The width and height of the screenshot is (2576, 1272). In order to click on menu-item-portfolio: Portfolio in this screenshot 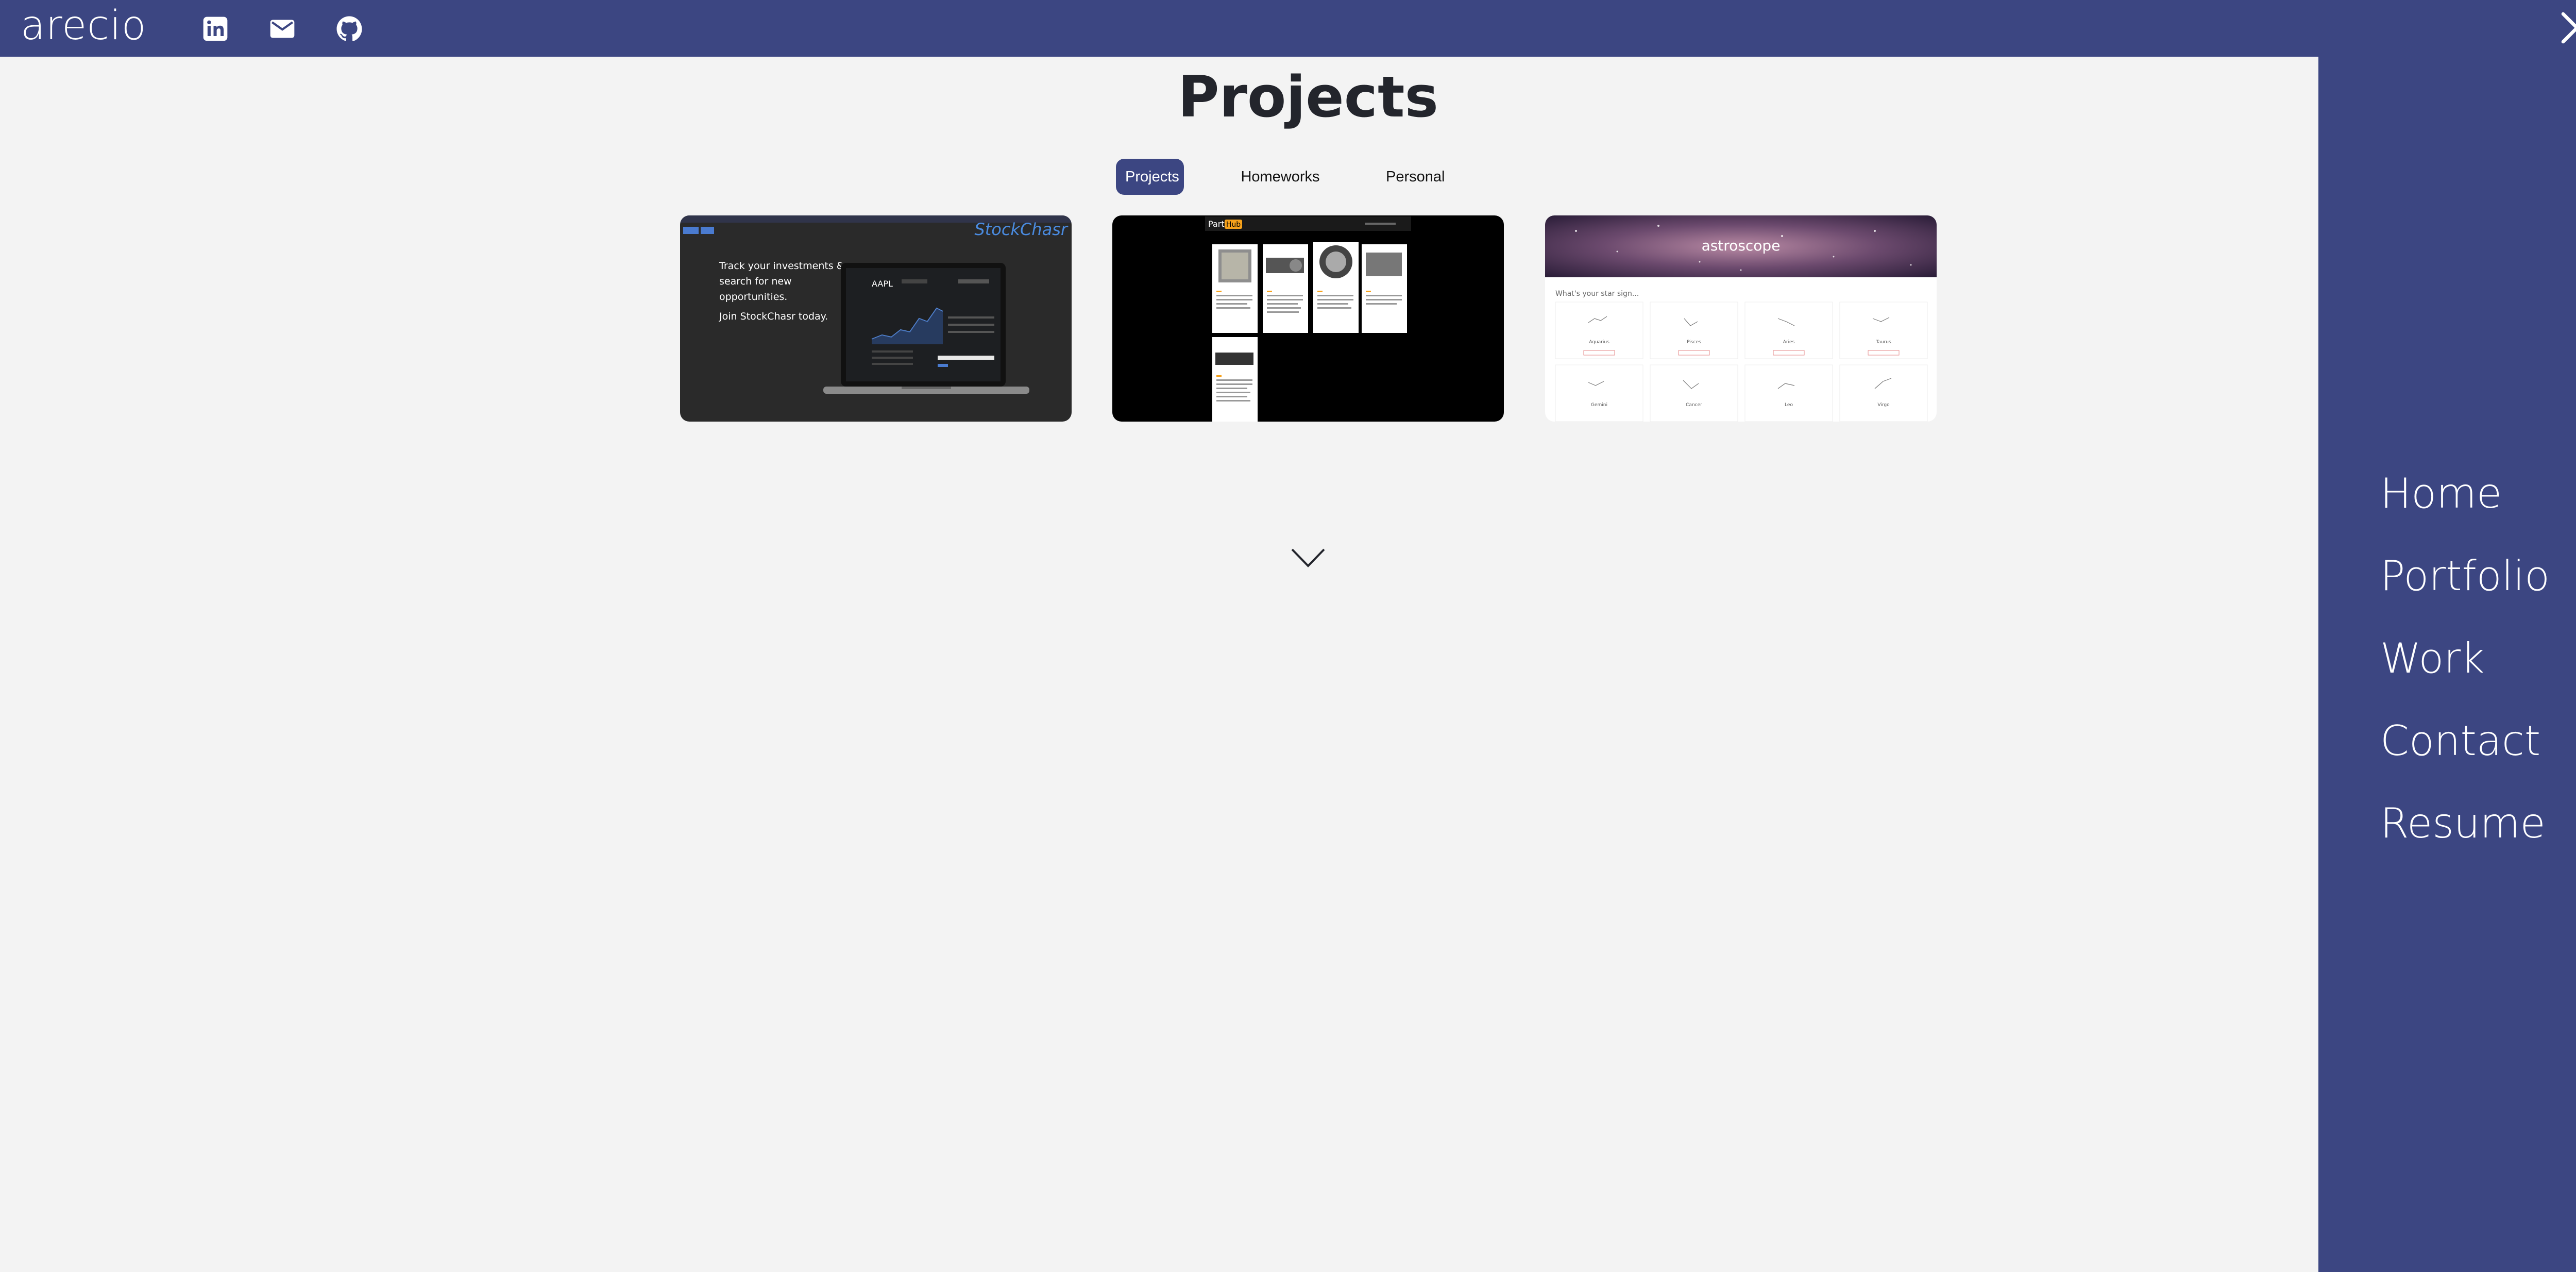, I will do `click(2465, 576)`.